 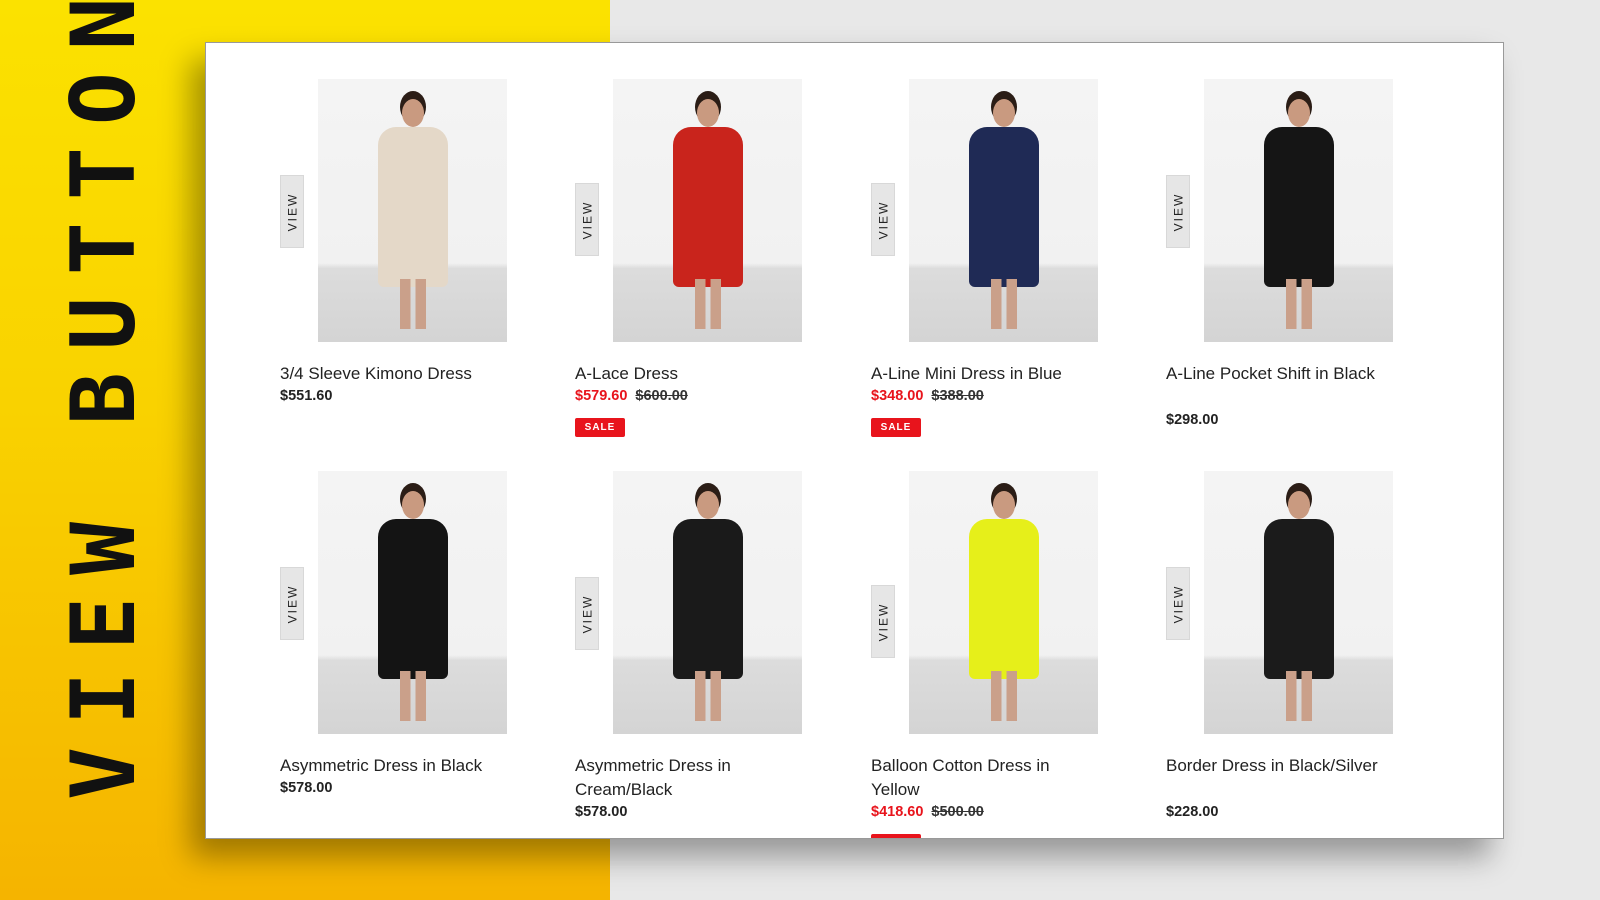 What do you see at coordinates (927, 396) in the screenshot?
I see `product-price: $348.00 $388.00` at bounding box center [927, 396].